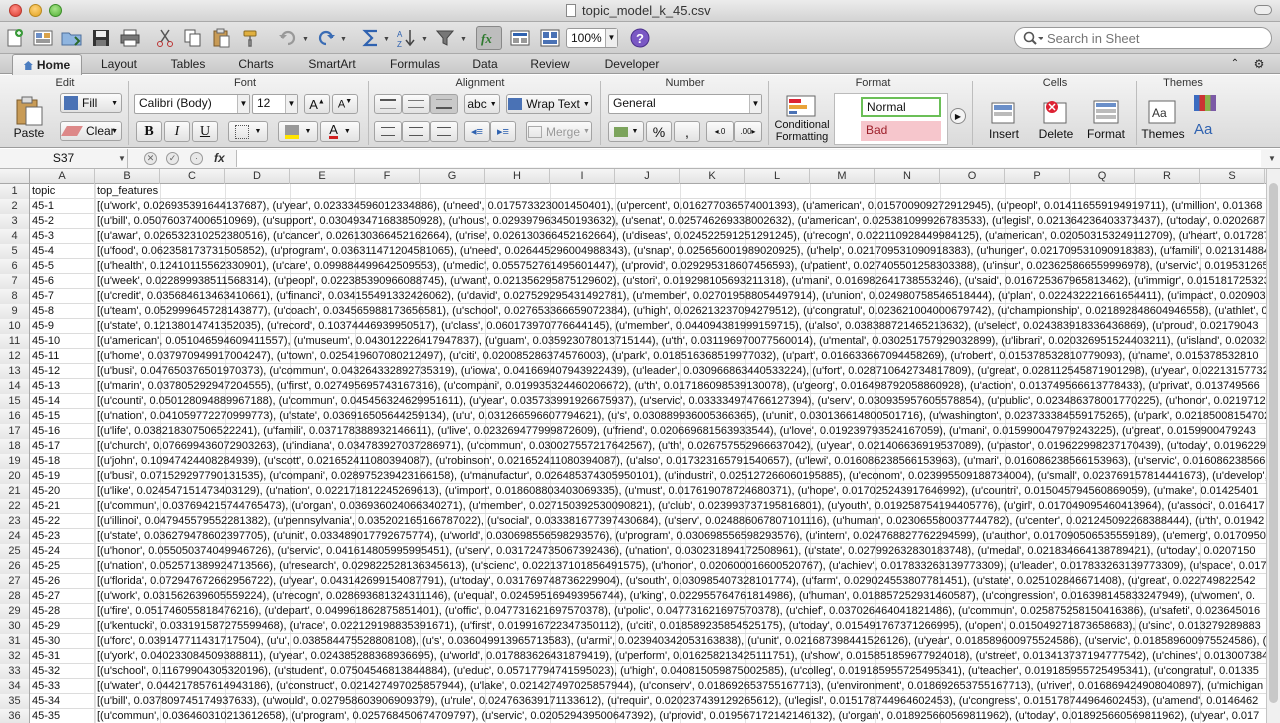 The width and height of the screenshot is (1280, 723). What do you see at coordinates (72, 38) in the screenshot?
I see `open-folder-icon` at bounding box center [72, 38].